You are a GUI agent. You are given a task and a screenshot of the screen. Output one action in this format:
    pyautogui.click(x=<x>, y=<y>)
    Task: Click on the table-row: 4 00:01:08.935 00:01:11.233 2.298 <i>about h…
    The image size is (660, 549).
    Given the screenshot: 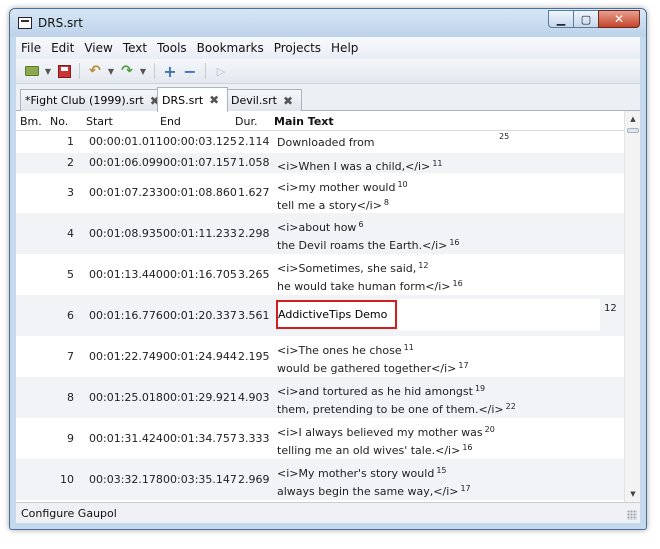 What is the action you would take?
    pyautogui.click(x=320, y=233)
    